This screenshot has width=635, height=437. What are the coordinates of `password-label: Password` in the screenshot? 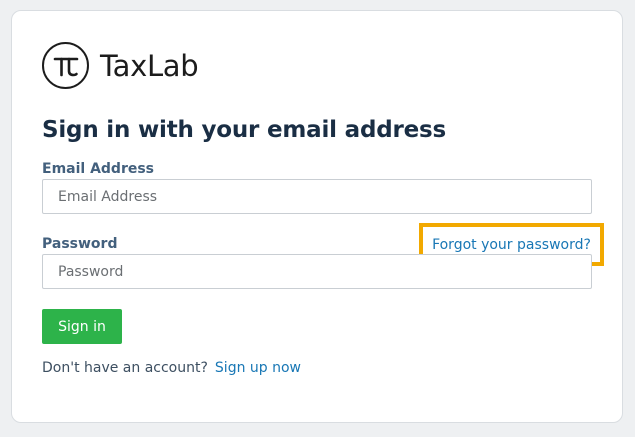 It's located at (80, 244).